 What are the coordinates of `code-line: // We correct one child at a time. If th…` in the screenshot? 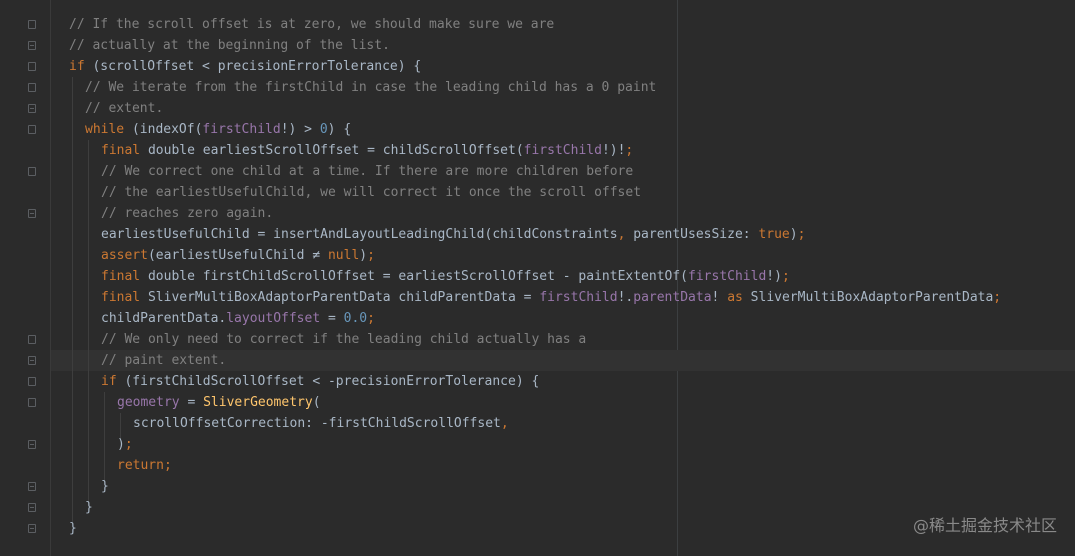 It's located at (367, 171).